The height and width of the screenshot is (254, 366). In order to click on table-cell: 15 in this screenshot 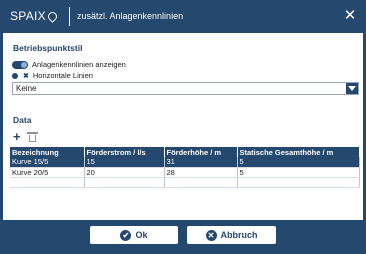, I will do `click(124, 162)`.